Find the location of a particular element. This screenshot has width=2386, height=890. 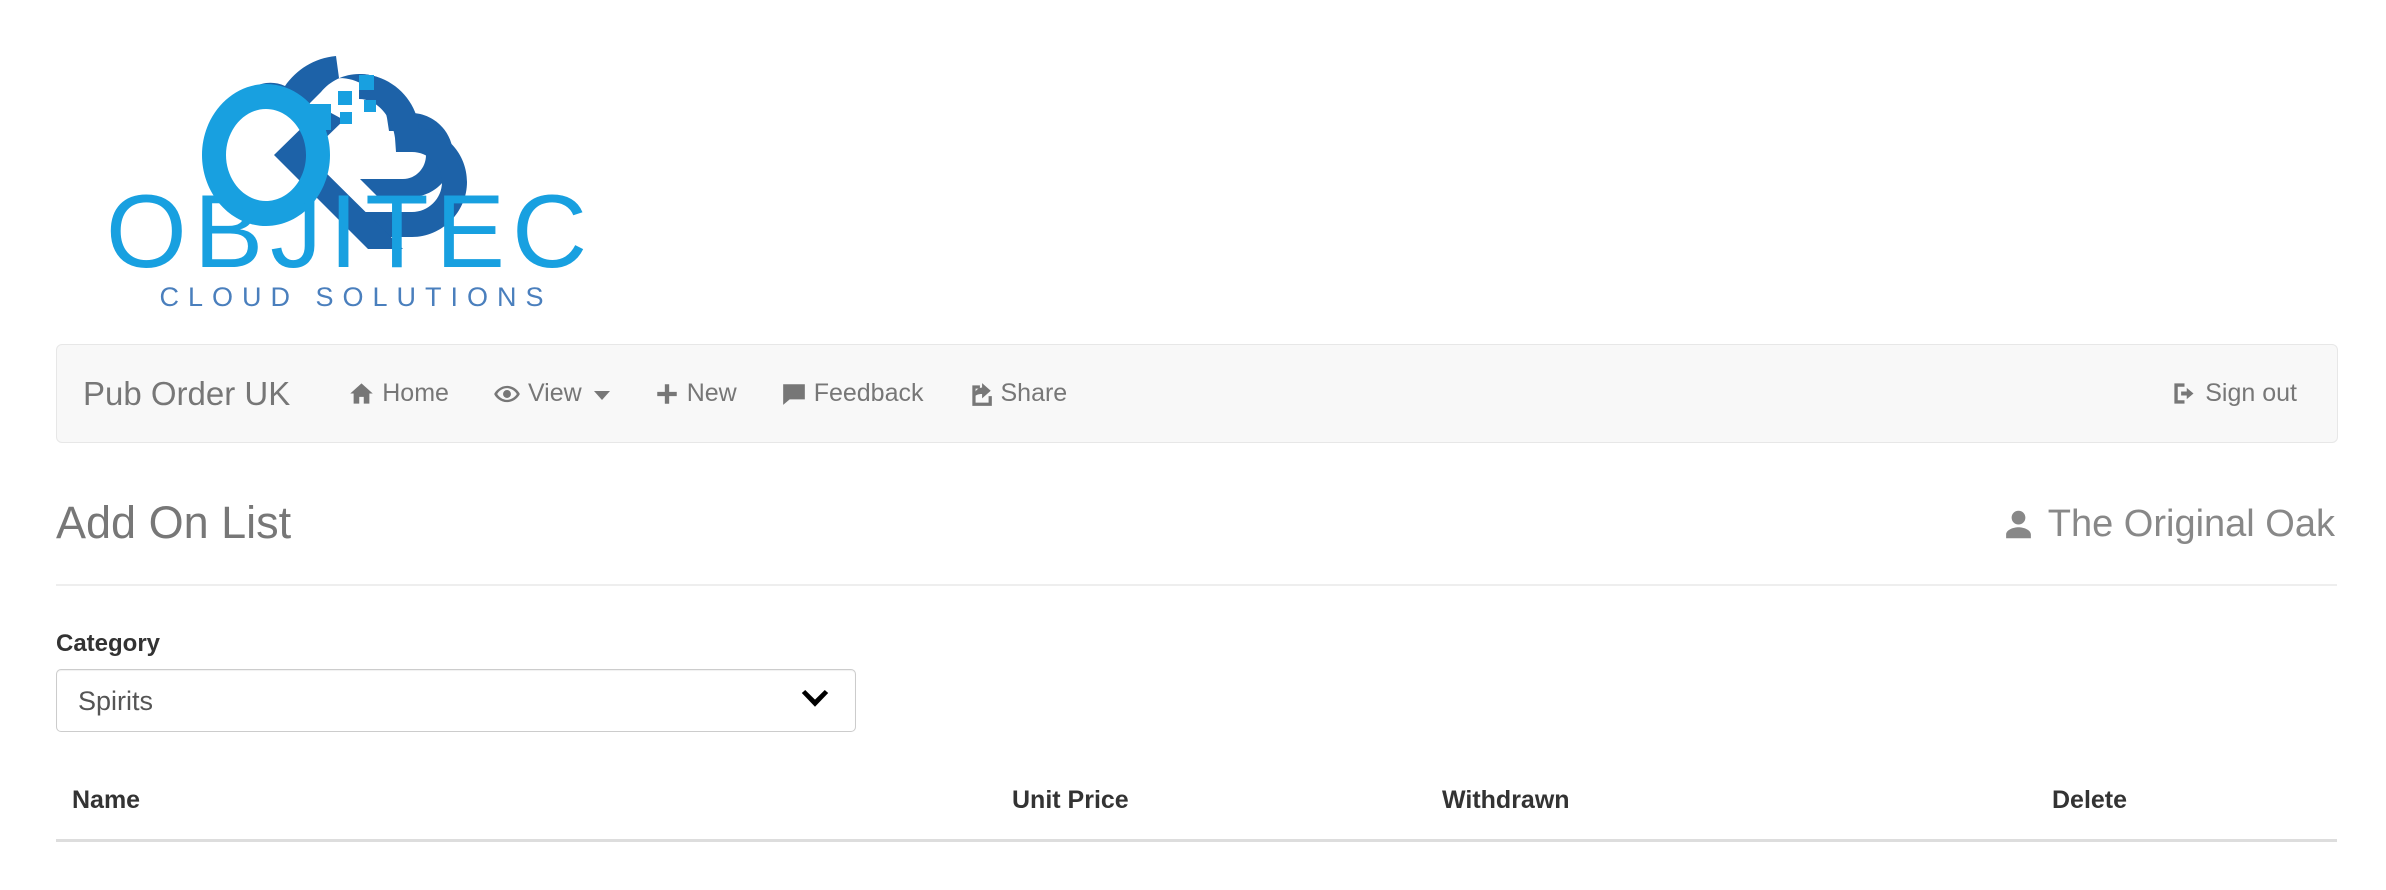

table-head: Name Unit Price Withdrawn Delete is located at coordinates (1196, 808).